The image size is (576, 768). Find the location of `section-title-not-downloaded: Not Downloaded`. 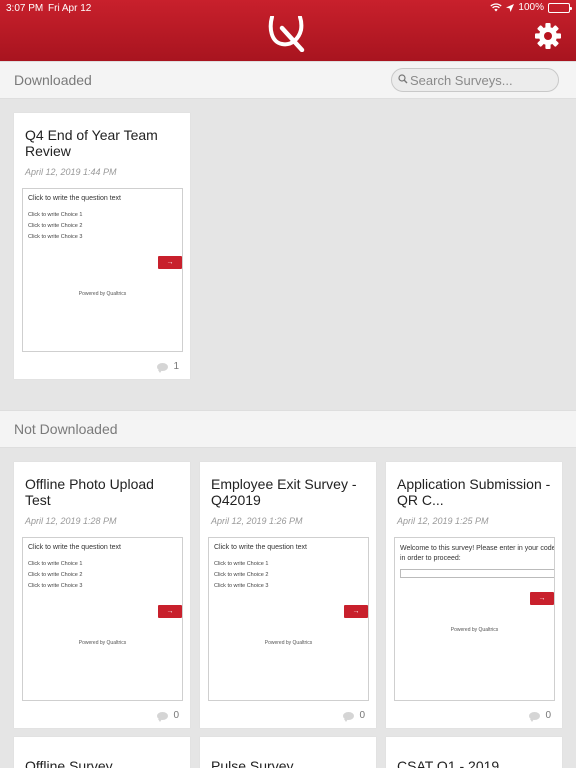

section-title-not-downloaded: Not Downloaded is located at coordinates (66, 429).